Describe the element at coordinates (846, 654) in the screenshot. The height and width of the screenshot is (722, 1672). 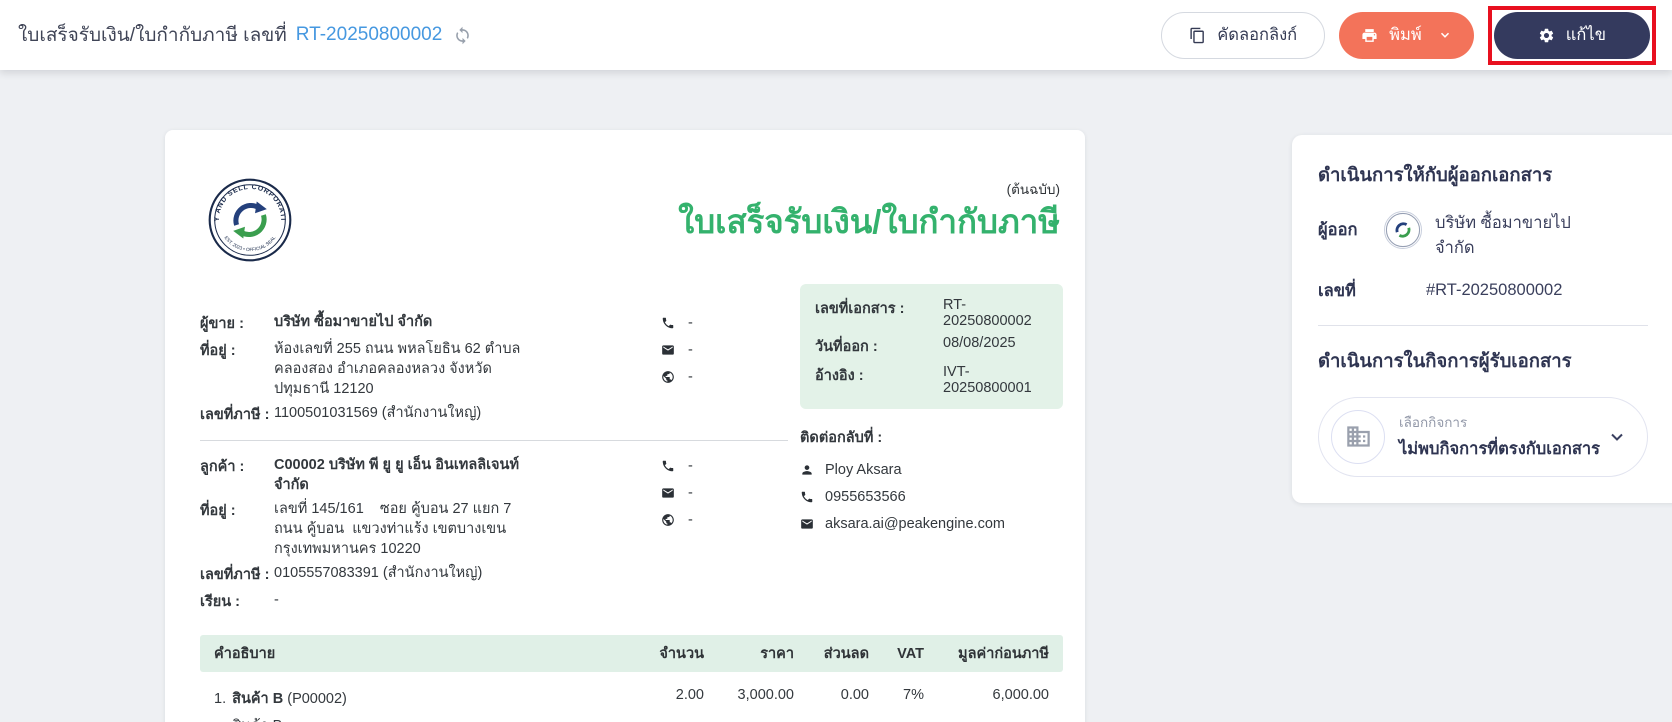
I see `header-discount: ส่วนลด` at that location.